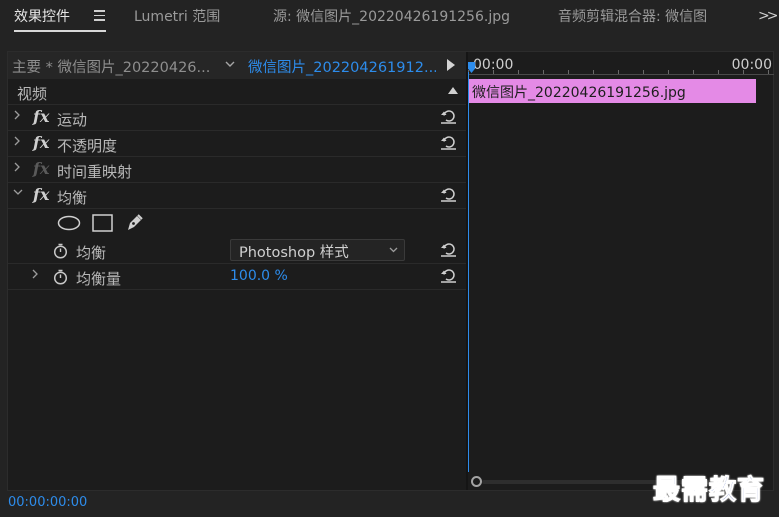 The width and height of the screenshot is (779, 517). Describe the element at coordinates (259, 276) in the screenshot. I see `equalize-amount-value: 100.0 %` at that location.